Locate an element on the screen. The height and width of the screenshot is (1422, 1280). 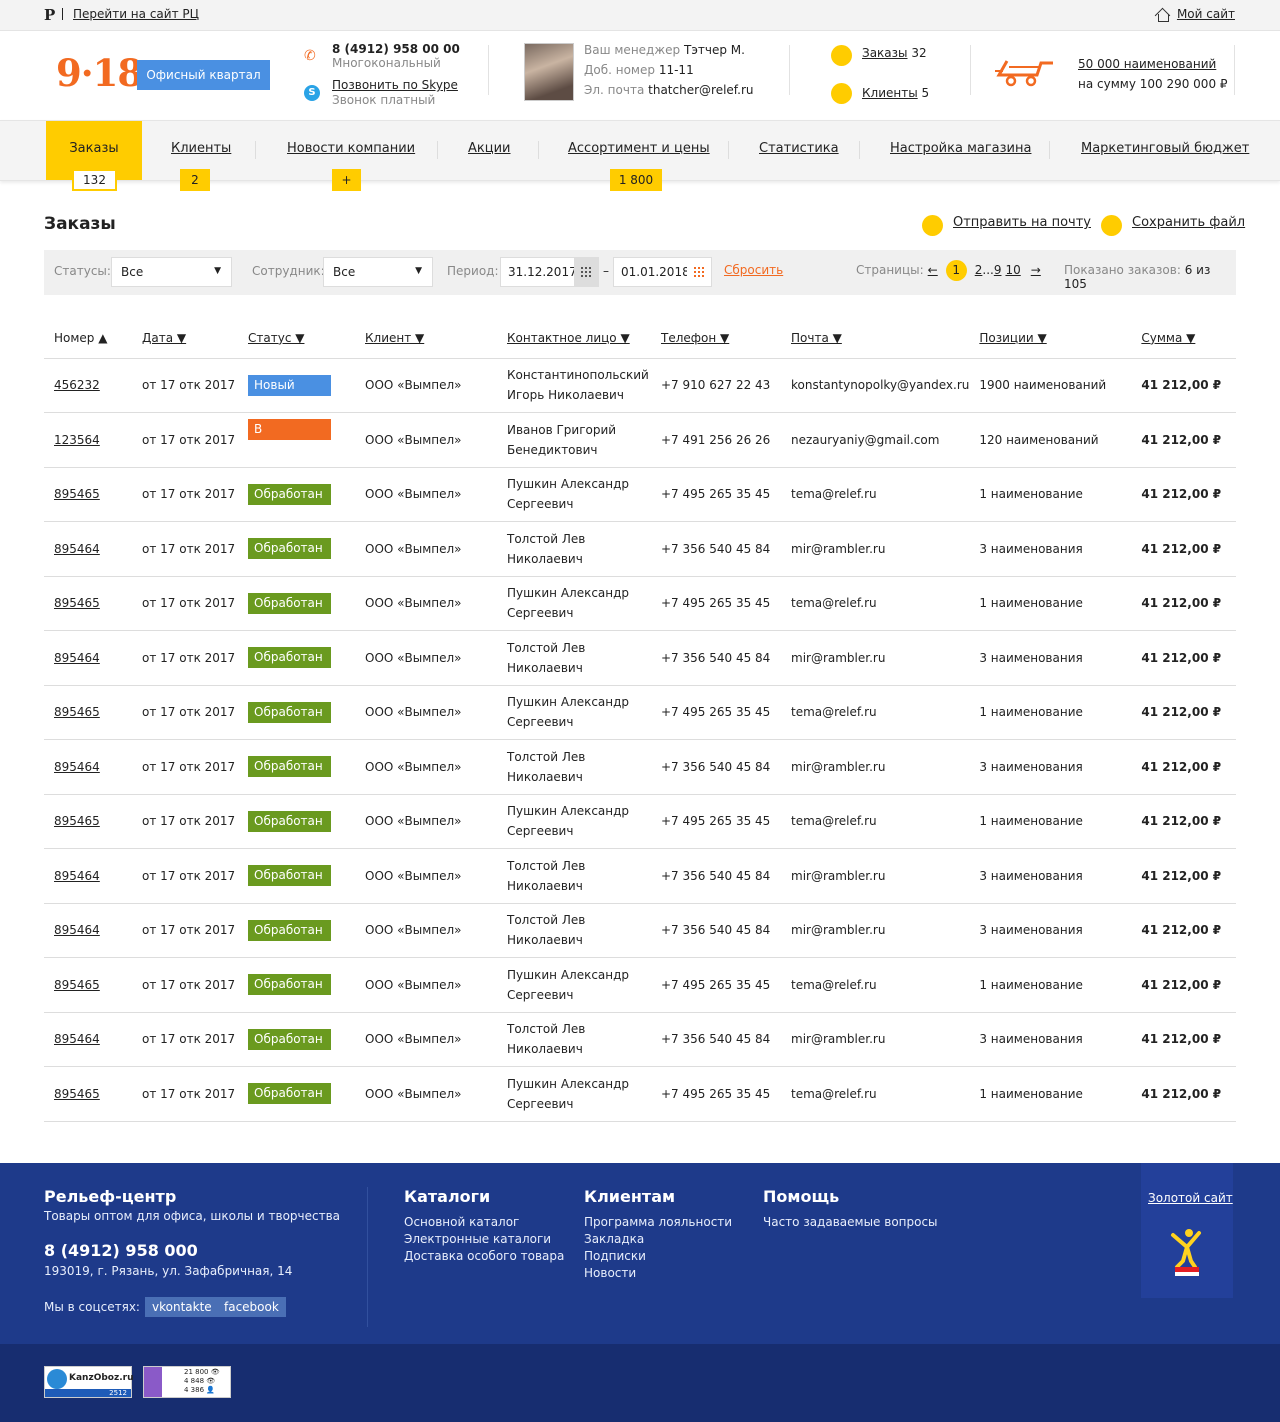
nav-store-settings: Настройка магазина is located at coordinates (960, 150).